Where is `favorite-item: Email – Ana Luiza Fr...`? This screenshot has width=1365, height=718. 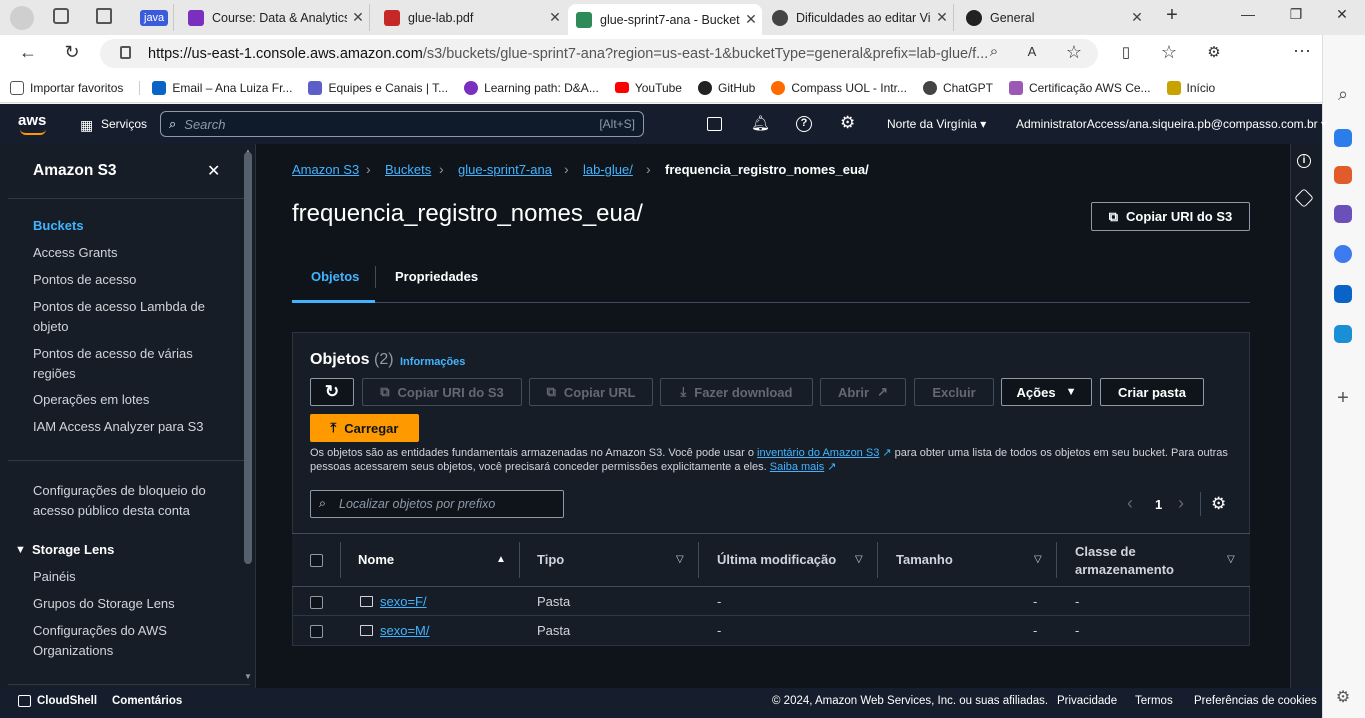 favorite-item: Email – Ana Luiza Fr... is located at coordinates (215, 87).